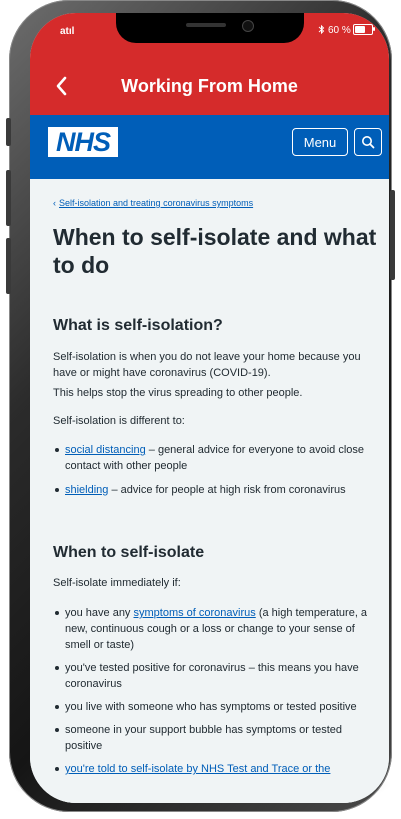  What do you see at coordinates (138, 325) in the screenshot?
I see `section-heading-what-is: What is self-isolation?` at bounding box center [138, 325].